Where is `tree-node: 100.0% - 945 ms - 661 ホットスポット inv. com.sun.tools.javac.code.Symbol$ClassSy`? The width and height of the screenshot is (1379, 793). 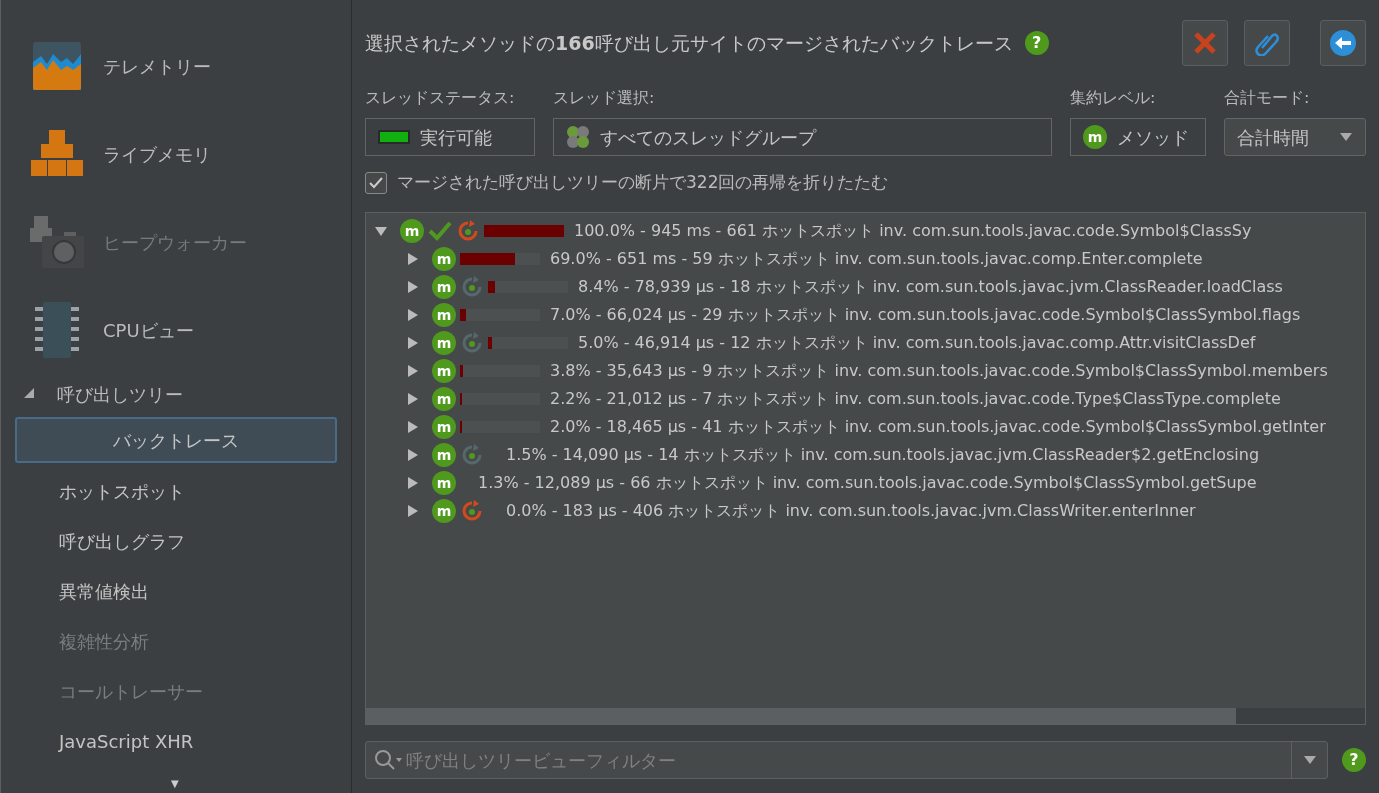
tree-node: 100.0% - 945 ms - 661 ホットスポット inv. com.sun.tools.javac.code.Symbol$ClassSy is located at coordinates (913, 231).